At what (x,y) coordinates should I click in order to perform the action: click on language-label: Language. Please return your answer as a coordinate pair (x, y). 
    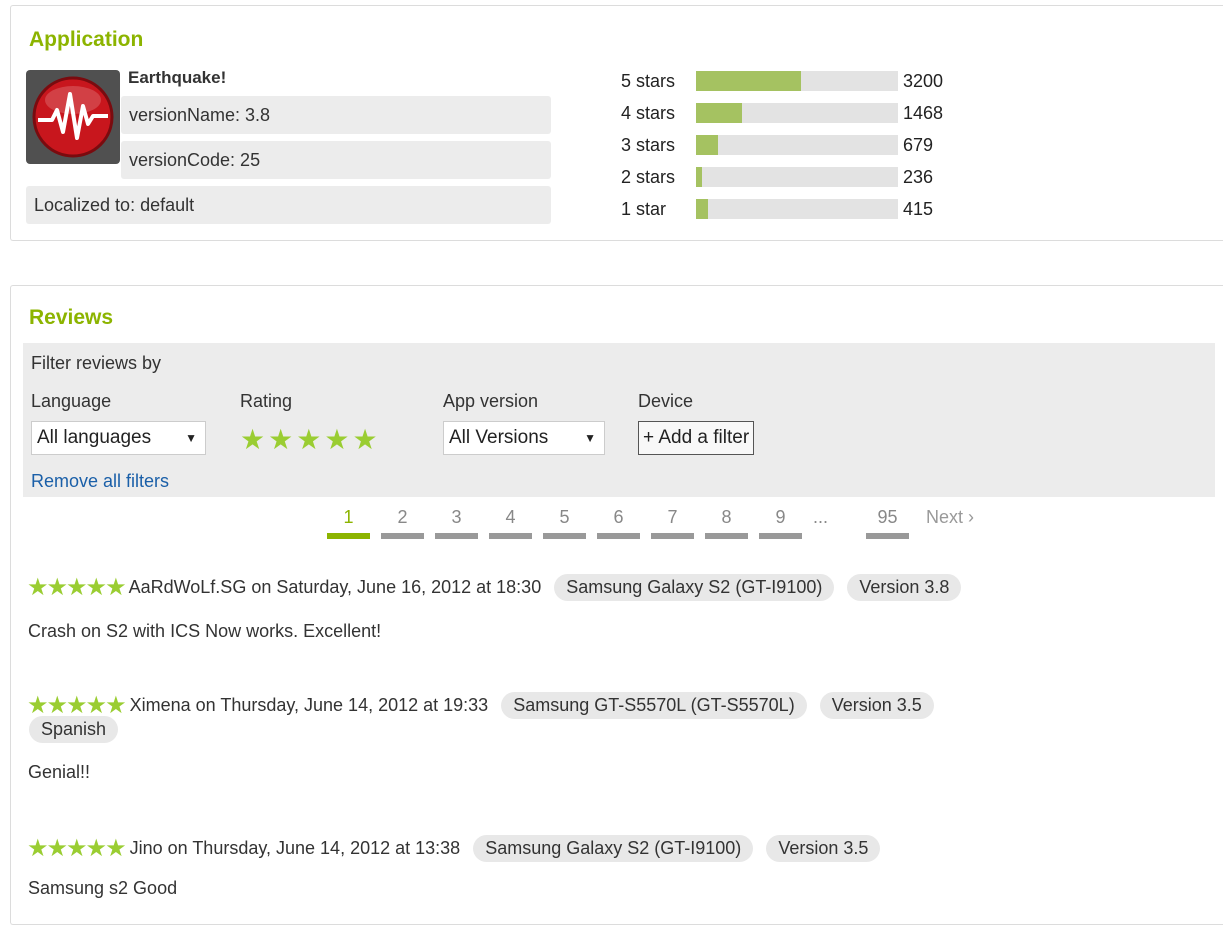
    Looking at the image, I should click on (71, 401).